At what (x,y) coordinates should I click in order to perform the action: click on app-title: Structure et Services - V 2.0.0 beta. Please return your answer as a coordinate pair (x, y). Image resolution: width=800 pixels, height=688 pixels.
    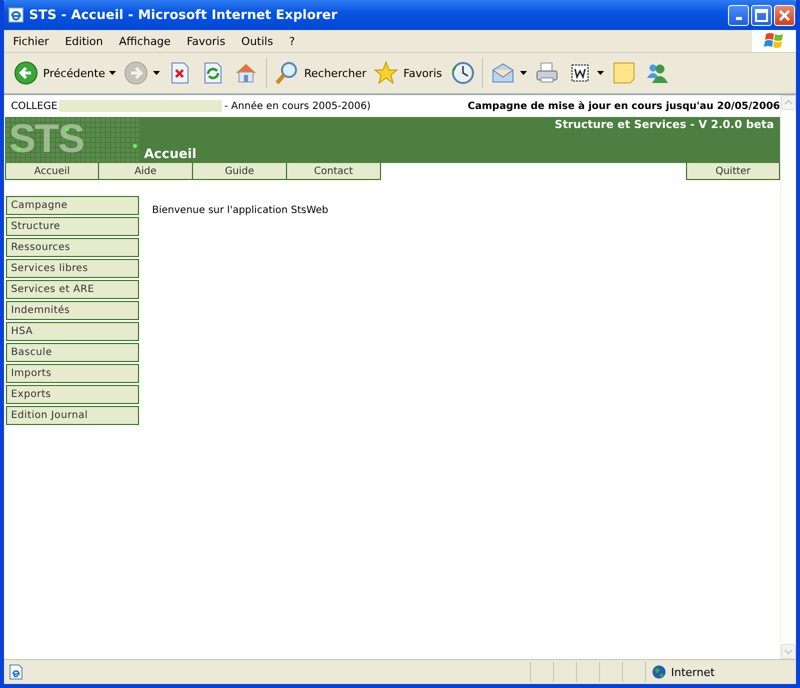
    Looking at the image, I should click on (664, 124).